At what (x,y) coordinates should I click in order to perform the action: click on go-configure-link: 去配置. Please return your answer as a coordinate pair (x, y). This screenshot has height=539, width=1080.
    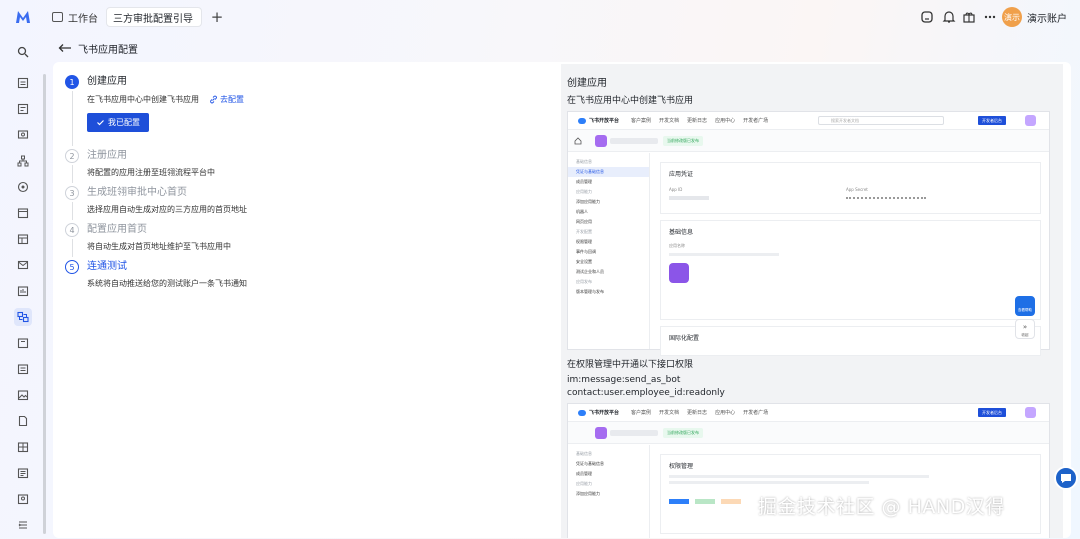
    Looking at the image, I should click on (226, 99).